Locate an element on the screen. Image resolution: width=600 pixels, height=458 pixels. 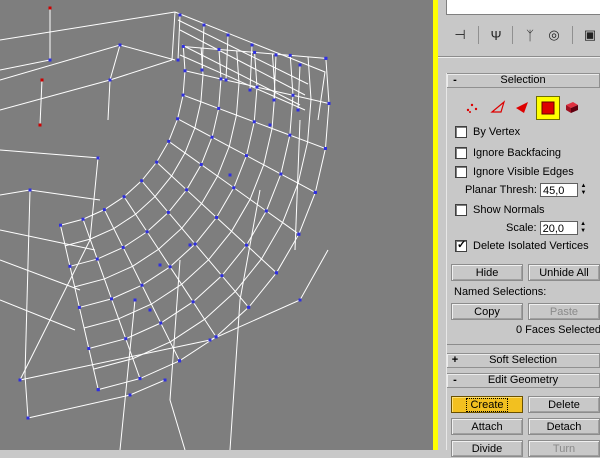
attach-button: Attach is located at coordinates (487, 426).